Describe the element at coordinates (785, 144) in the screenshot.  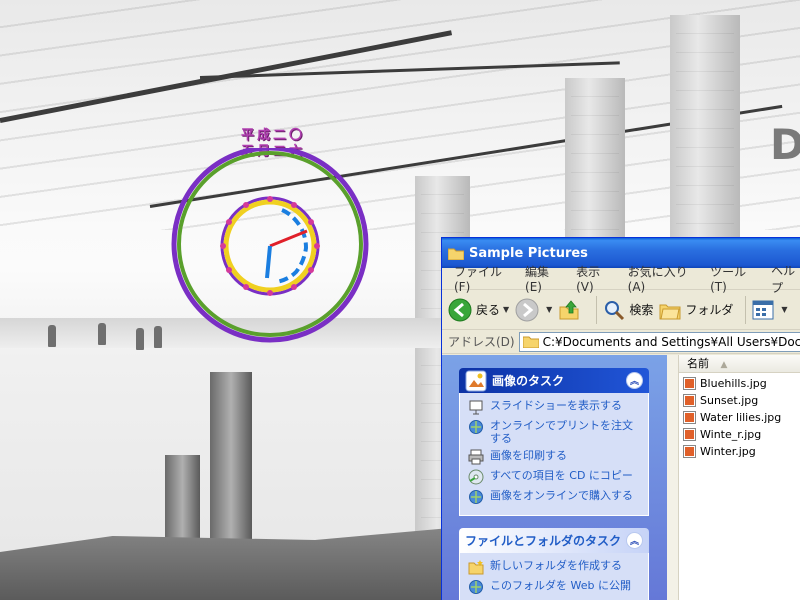
I see `wallpaper-sign-letter: D` at that location.